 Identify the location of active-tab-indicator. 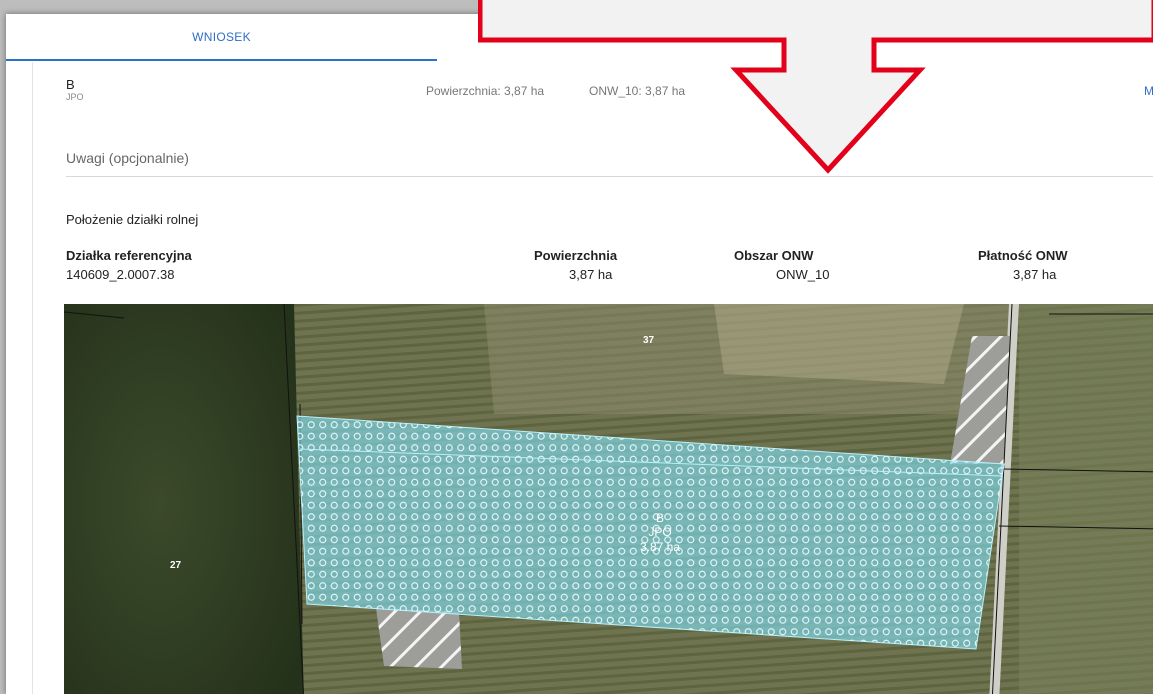
(221, 60).